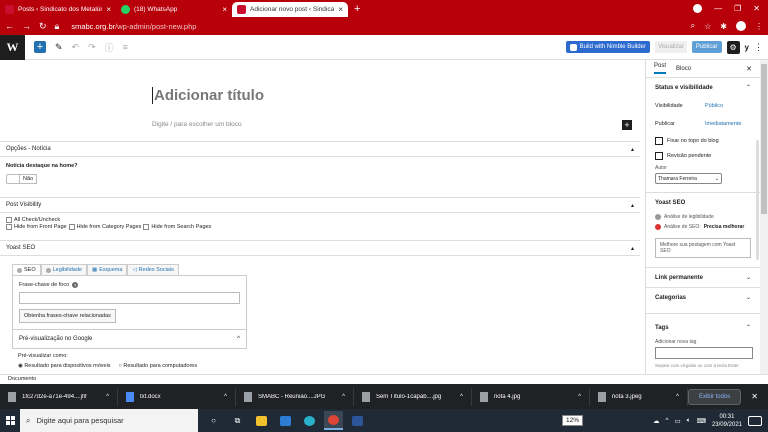 Image resolution: width=768 pixels, height=432 pixels. What do you see at coordinates (177, 396) in the screenshot?
I see `download-item: txt.docx ^` at bounding box center [177, 396].